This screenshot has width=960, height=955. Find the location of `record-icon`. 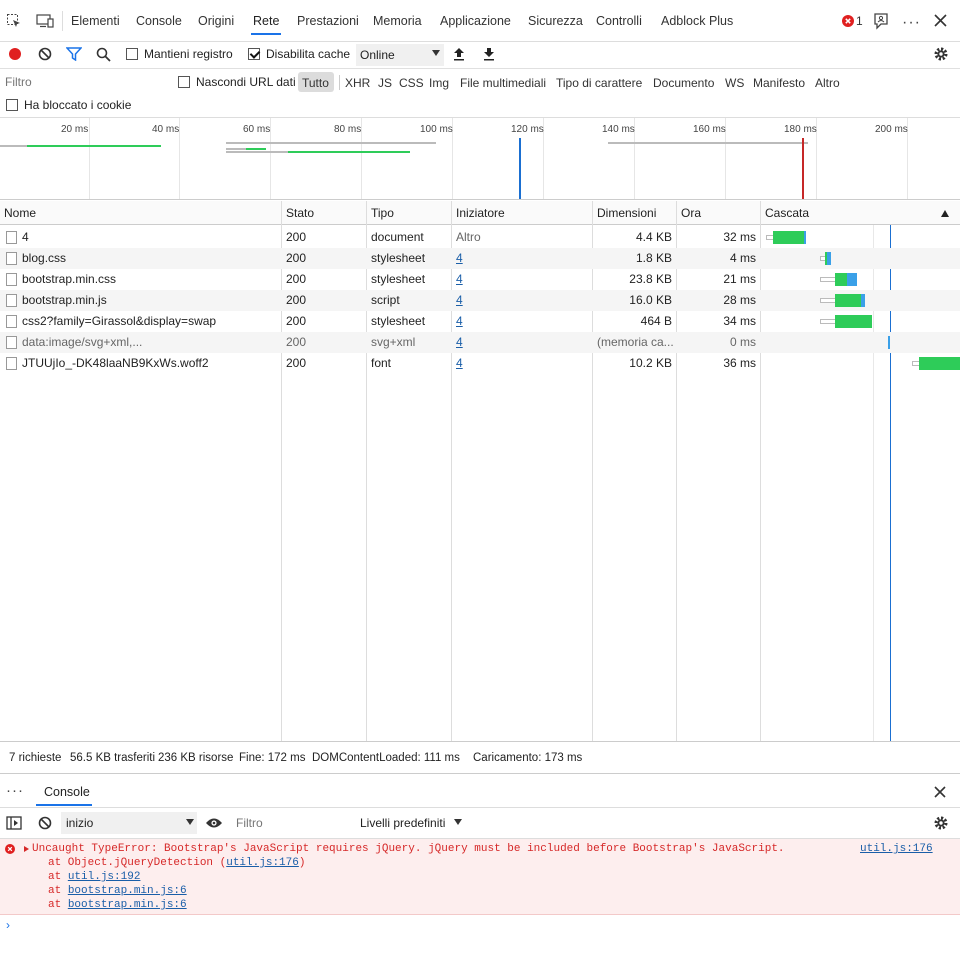

record-icon is located at coordinates (15, 55).